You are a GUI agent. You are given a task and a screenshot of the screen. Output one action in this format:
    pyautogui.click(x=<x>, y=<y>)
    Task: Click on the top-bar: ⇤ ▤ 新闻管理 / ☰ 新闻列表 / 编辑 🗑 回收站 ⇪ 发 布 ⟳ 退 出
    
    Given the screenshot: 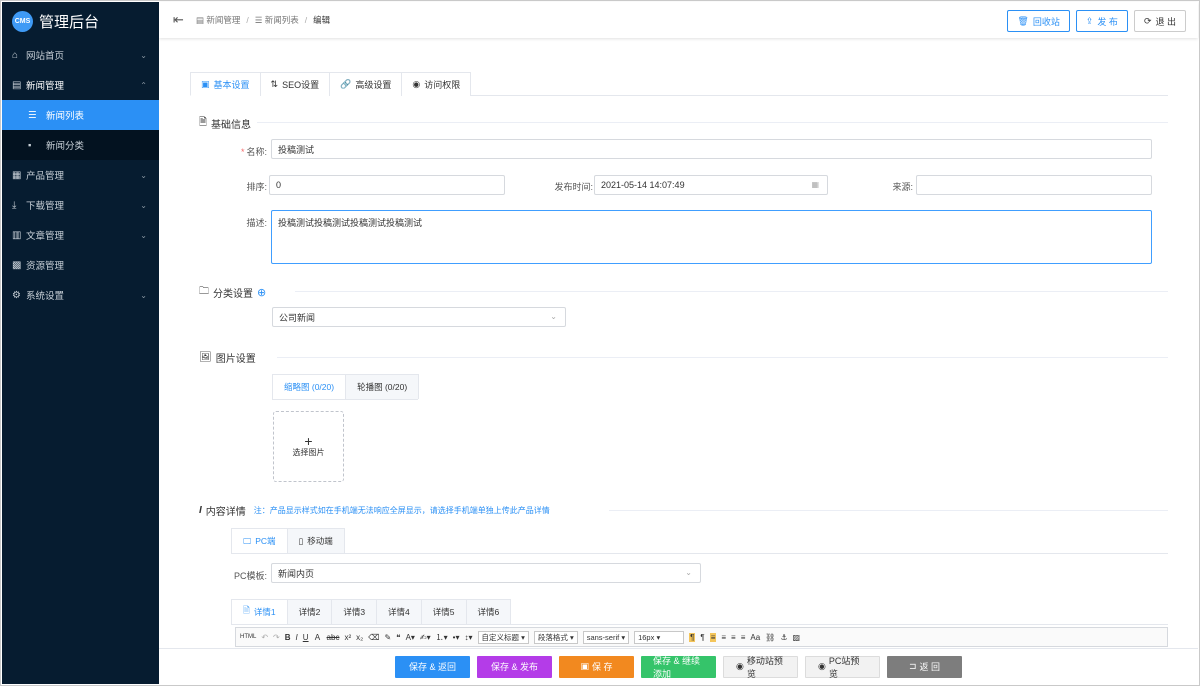 What is the action you would take?
    pyautogui.click(x=678, y=20)
    